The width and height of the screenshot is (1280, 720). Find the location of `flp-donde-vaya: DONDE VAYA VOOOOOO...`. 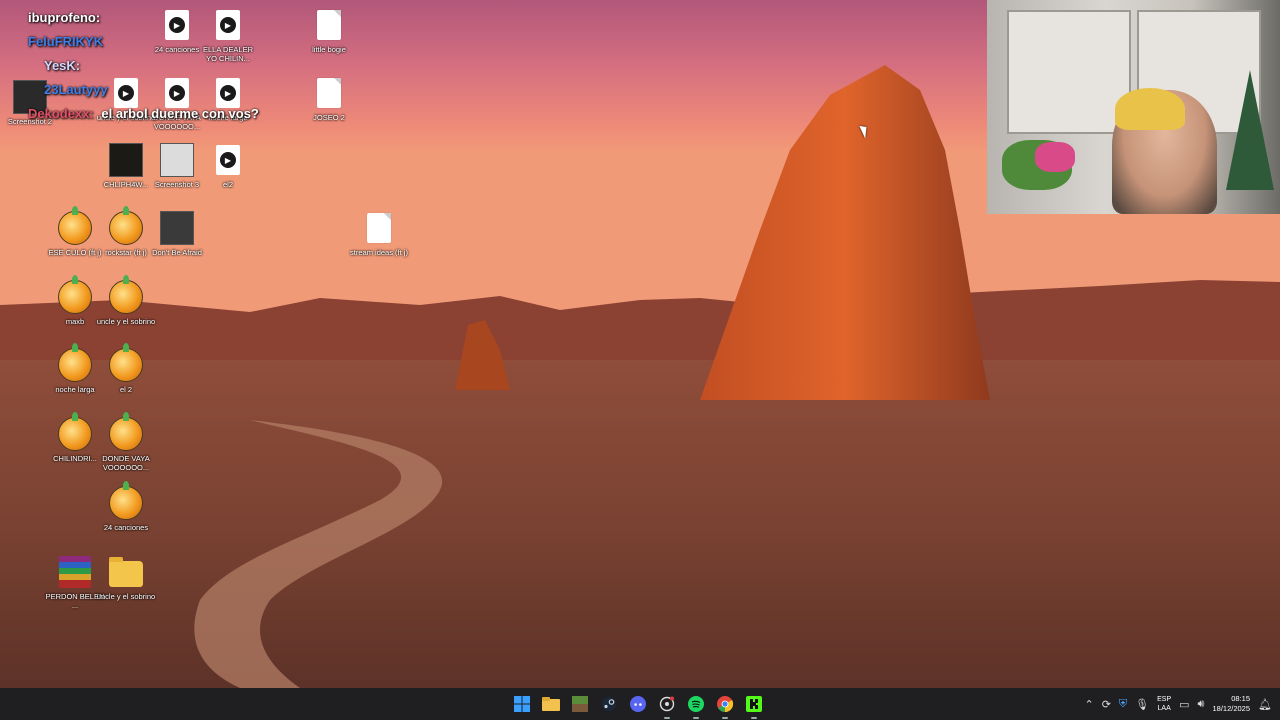

flp-donde-vaya: DONDE VAYA VOOOOOO... is located at coordinates (126, 442).